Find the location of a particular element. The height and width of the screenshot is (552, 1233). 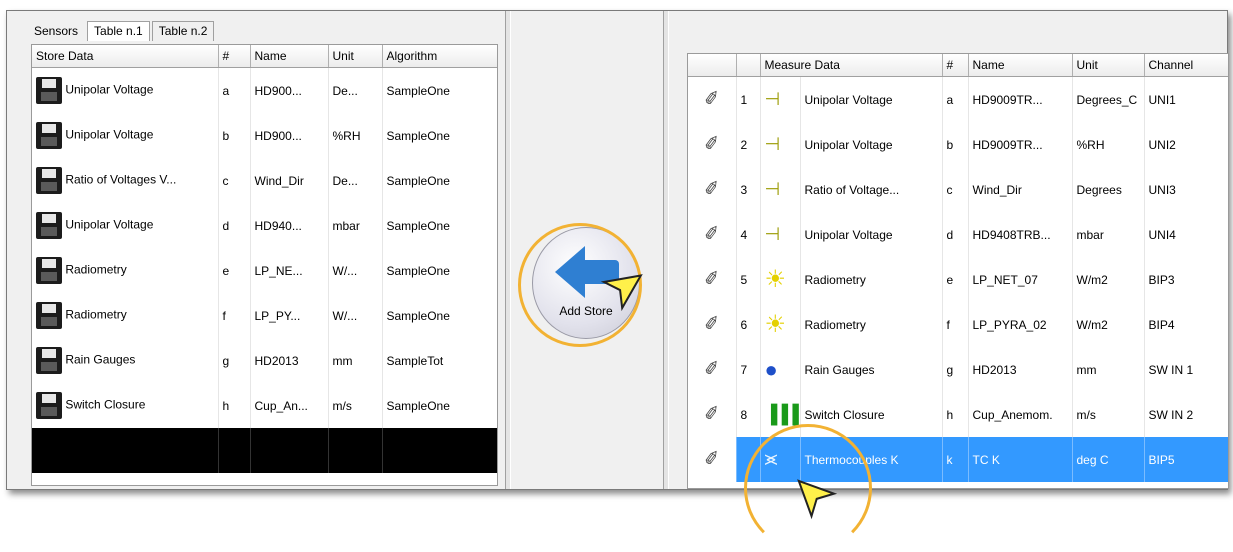

tab-sensors: Sensors is located at coordinates (56, 31).